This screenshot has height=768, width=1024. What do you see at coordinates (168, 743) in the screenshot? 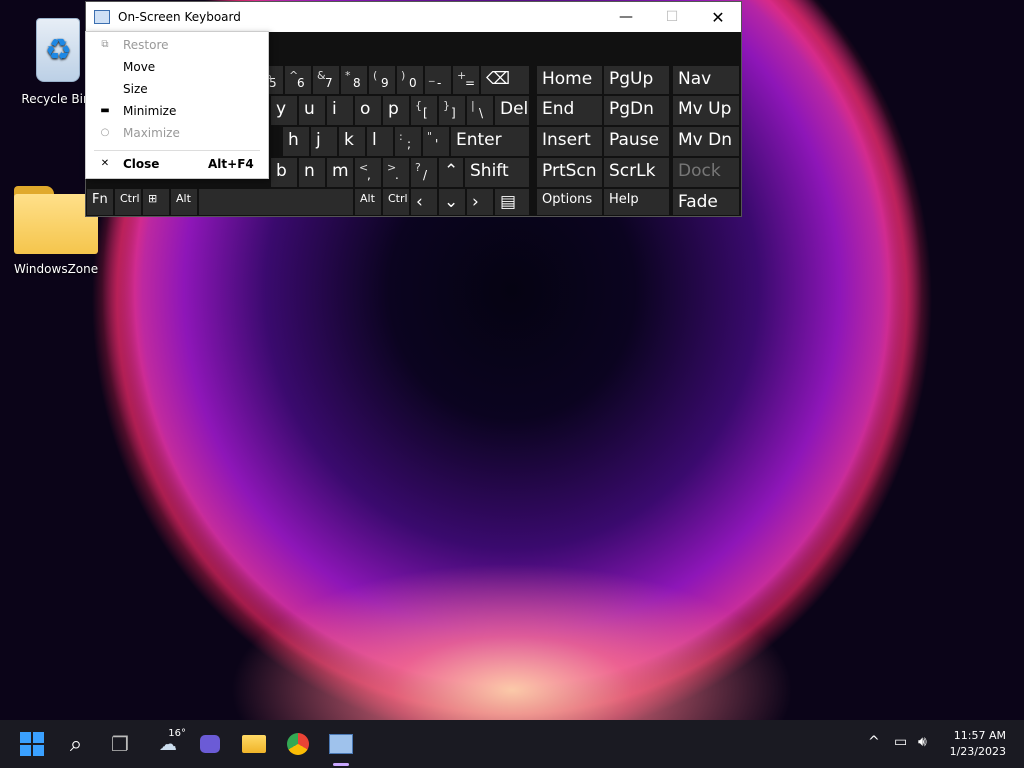
I see `widgets-button: ☁ 16°` at bounding box center [168, 743].